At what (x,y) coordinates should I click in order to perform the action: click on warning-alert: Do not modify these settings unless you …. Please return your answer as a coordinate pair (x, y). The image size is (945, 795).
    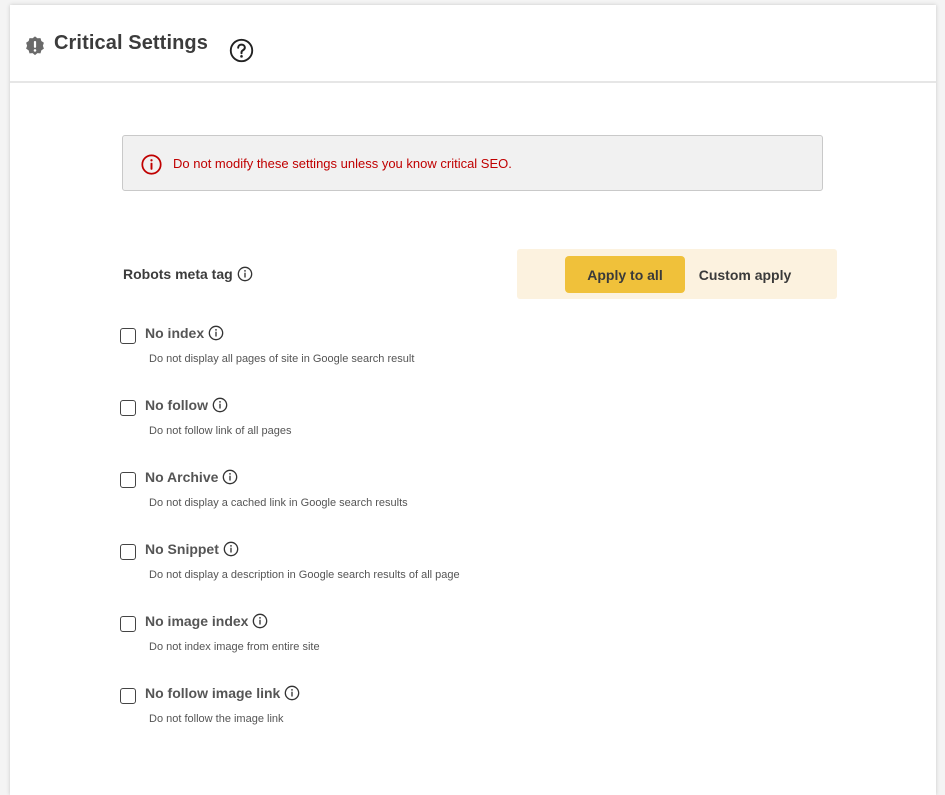
    Looking at the image, I should click on (472, 163).